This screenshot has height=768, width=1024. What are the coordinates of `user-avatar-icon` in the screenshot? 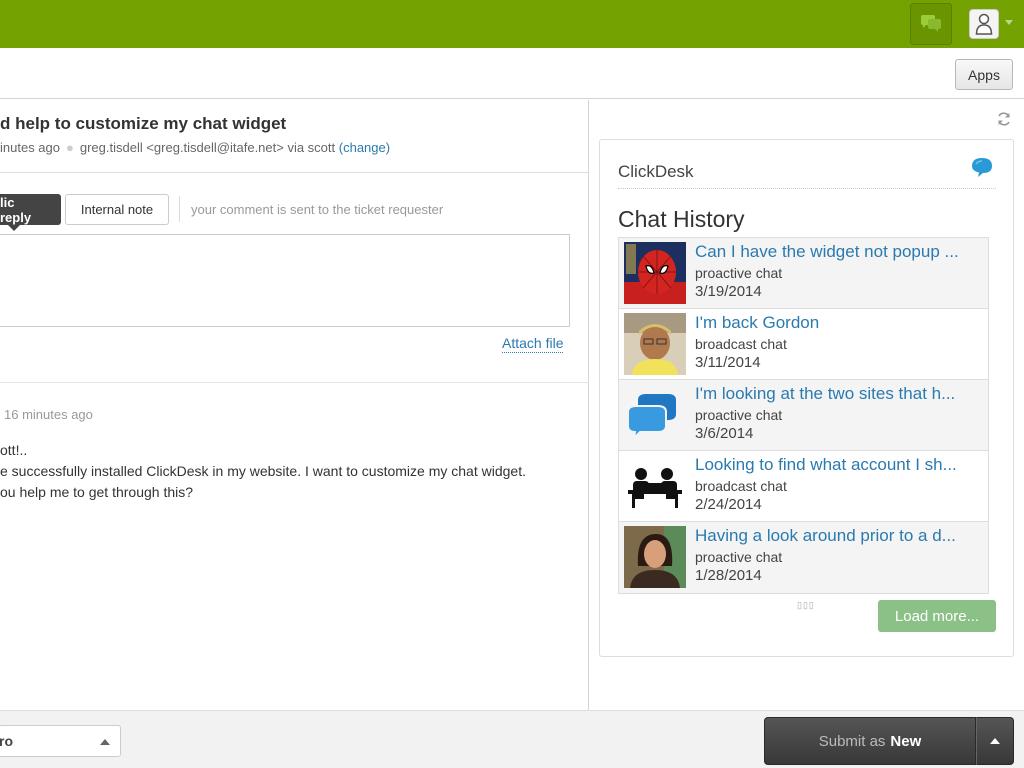 It's located at (984, 24).